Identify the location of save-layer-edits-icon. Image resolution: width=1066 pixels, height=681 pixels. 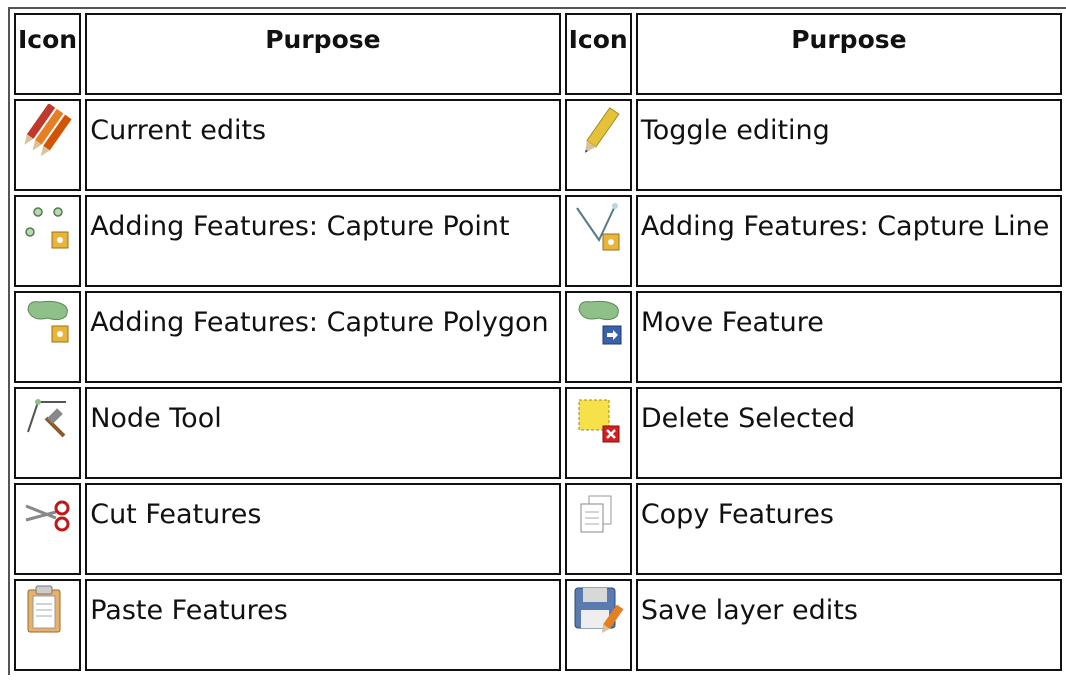
(598, 625).